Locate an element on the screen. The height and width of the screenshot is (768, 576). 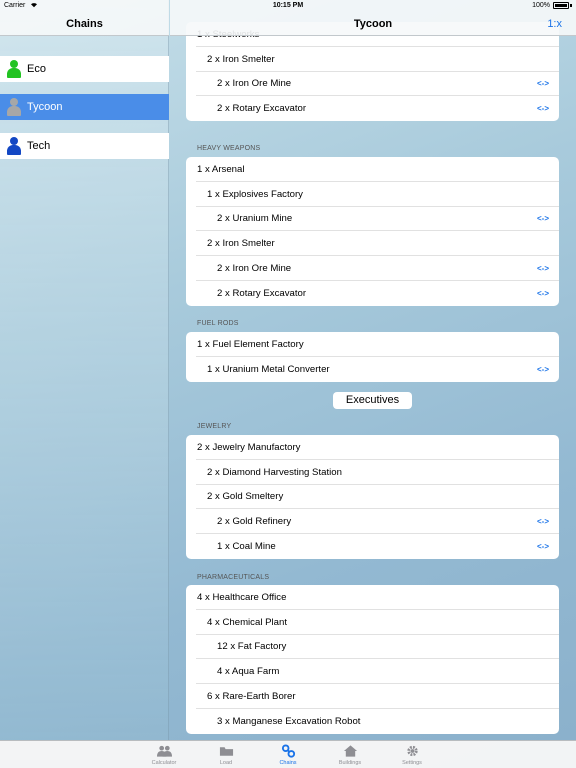
list-item: 4 x Chemical Plant is located at coordinates (372, 622).